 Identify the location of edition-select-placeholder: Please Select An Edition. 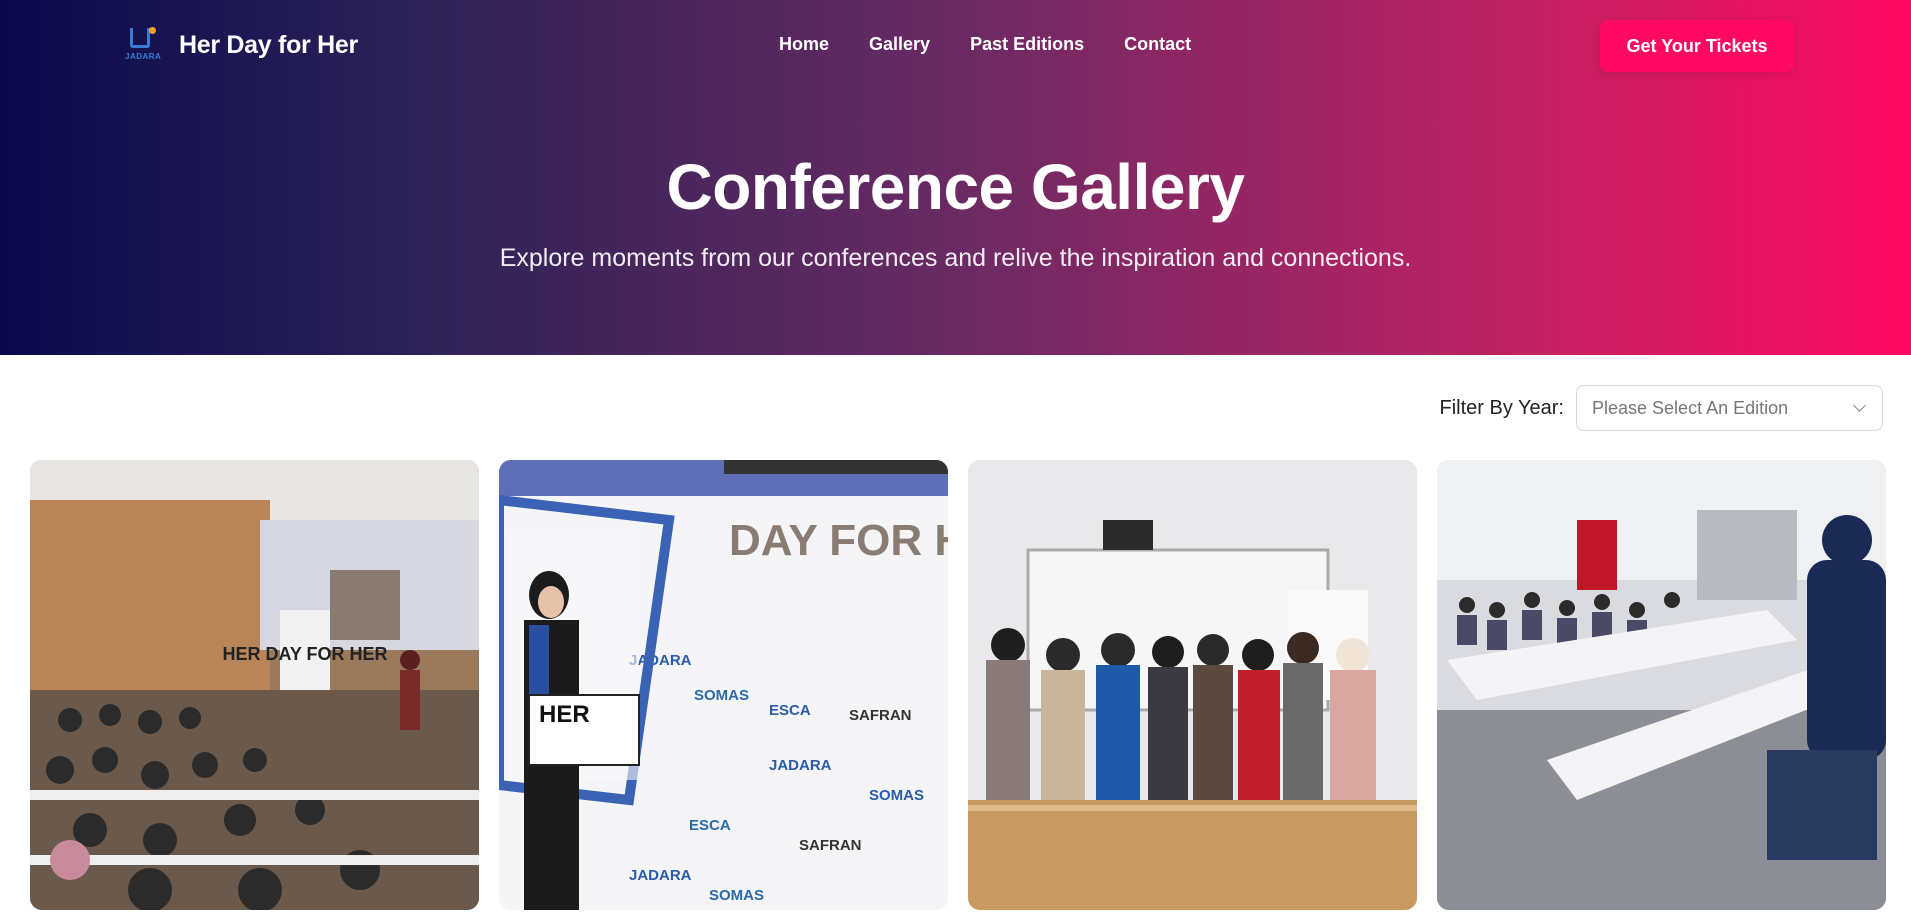
(1690, 407).